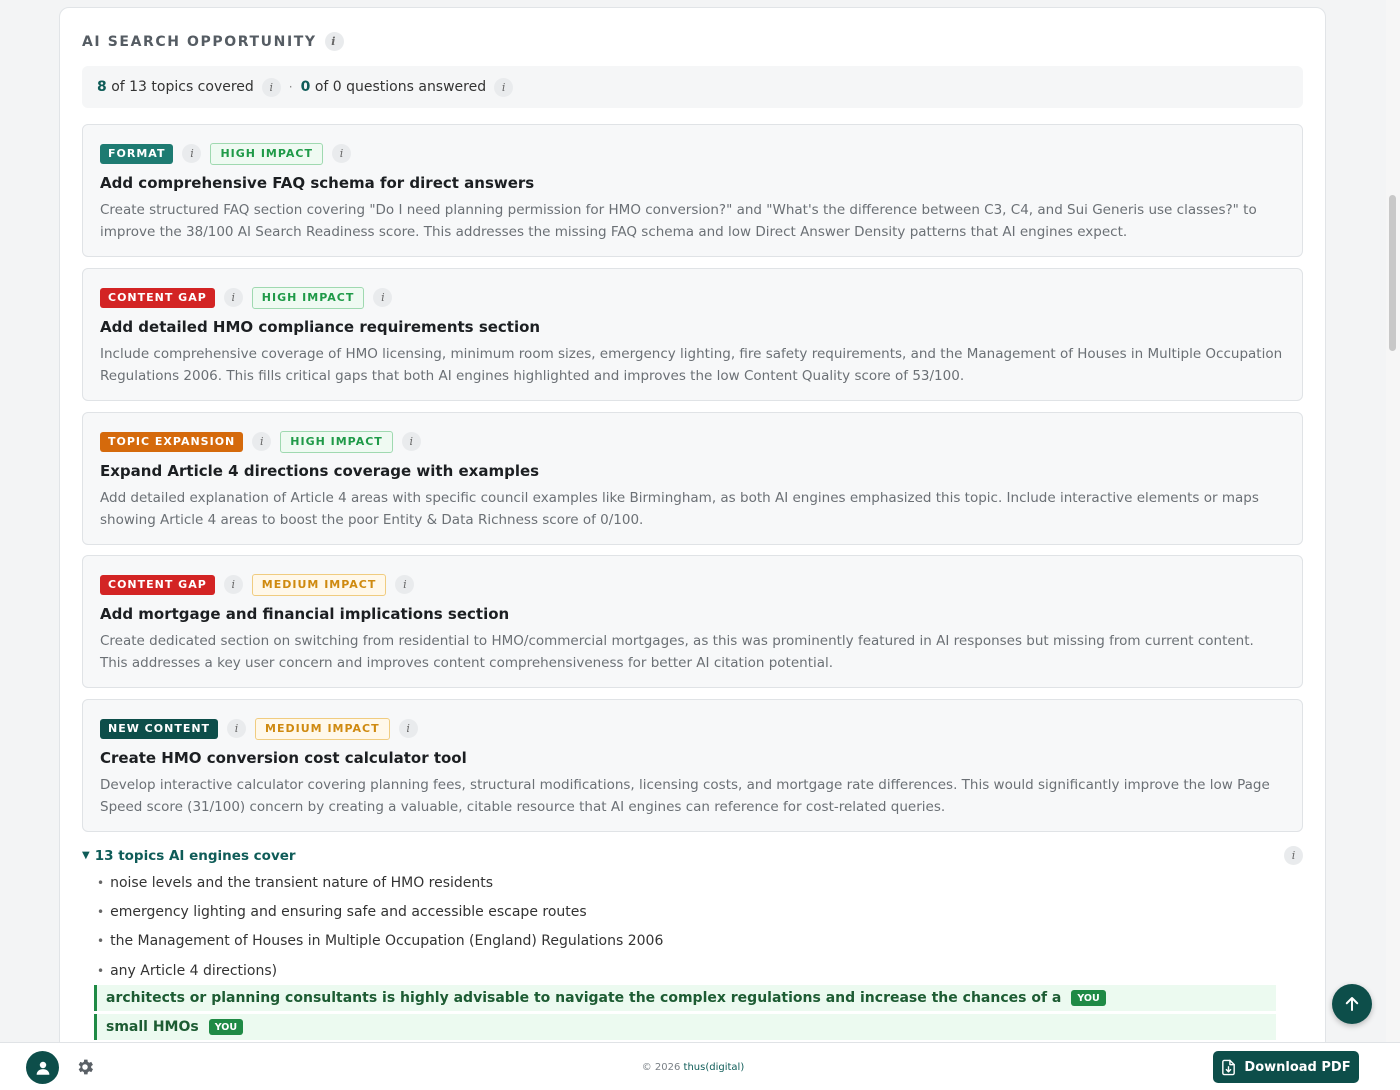 The image size is (1400, 1090). Describe the element at coordinates (692, 297) in the screenshot. I see `recommendation-header: CONTENT GAP i HIGH IMPACT i` at that location.